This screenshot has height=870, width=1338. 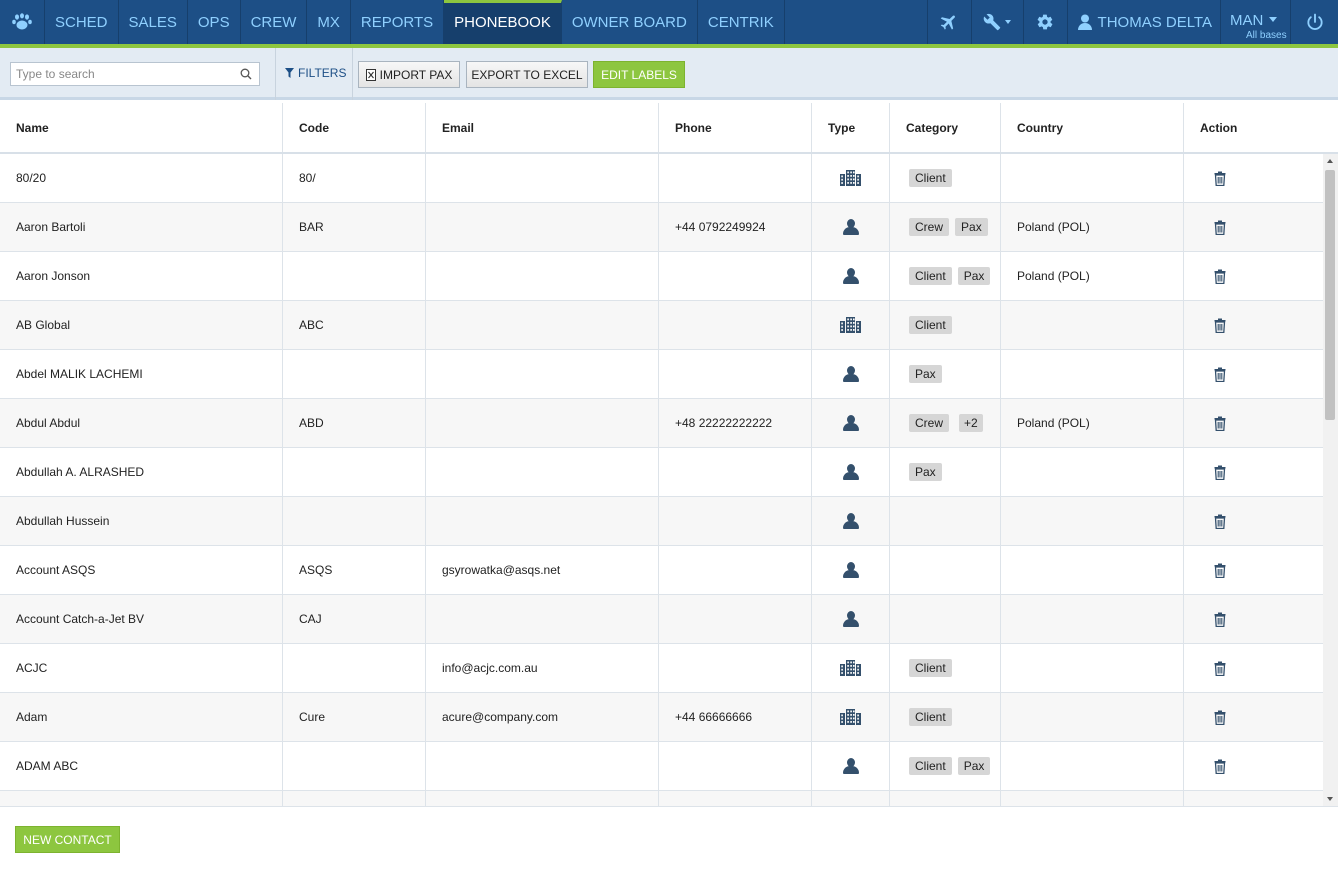 What do you see at coordinates (398, 22) in the screenshot?
I see `nav-item-reports: REPORTS` at bounding box center [398, 22].